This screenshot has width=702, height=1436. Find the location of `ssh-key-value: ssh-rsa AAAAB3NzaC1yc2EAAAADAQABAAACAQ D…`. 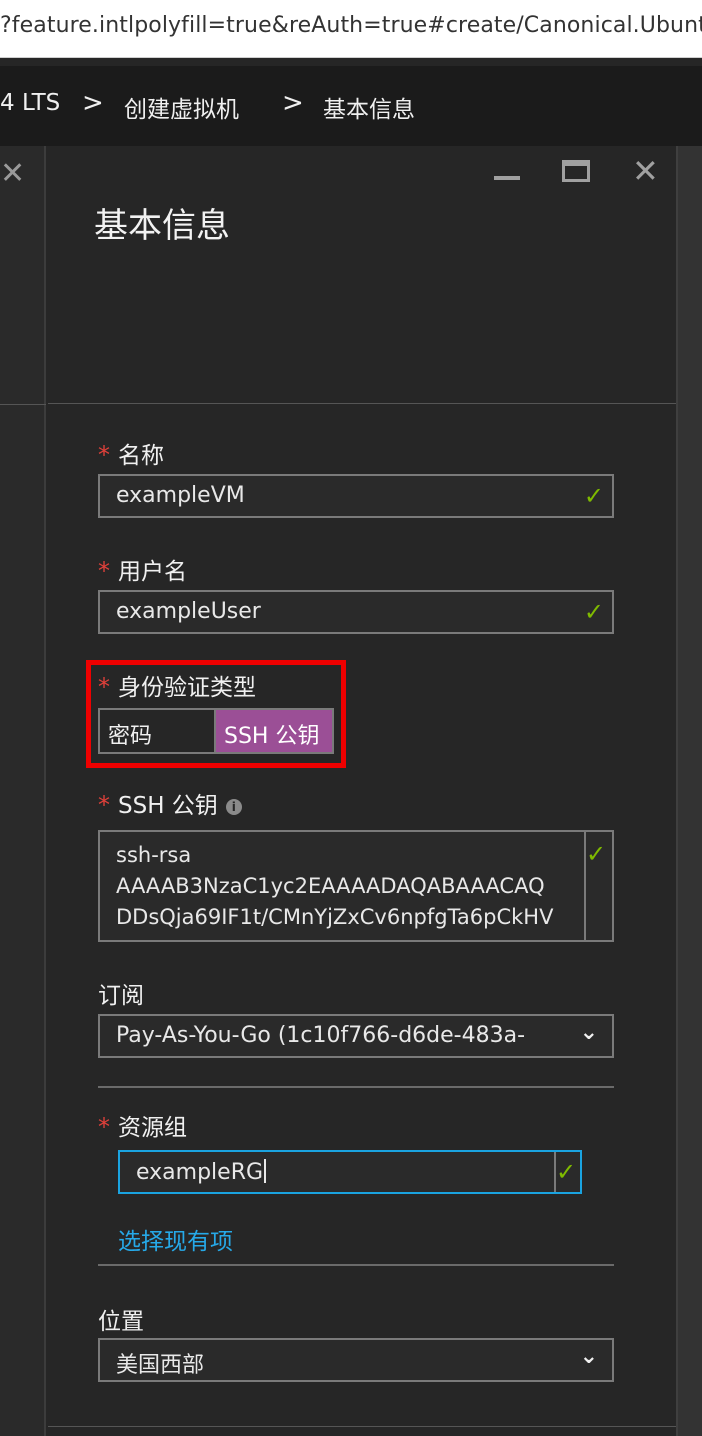

ssh-key-value: ssh-rsa AAAAB3NzaC1yc2EAAAADAQABAAACAQ D… is located at coordinates (334, 886).